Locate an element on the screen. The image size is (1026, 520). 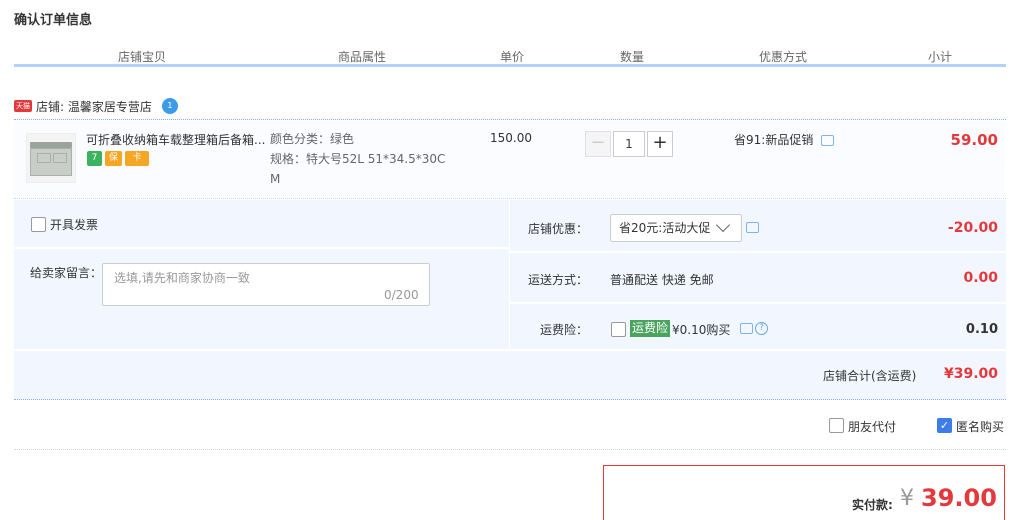
final-currency: ¥ is located at coordinates (907, 498).